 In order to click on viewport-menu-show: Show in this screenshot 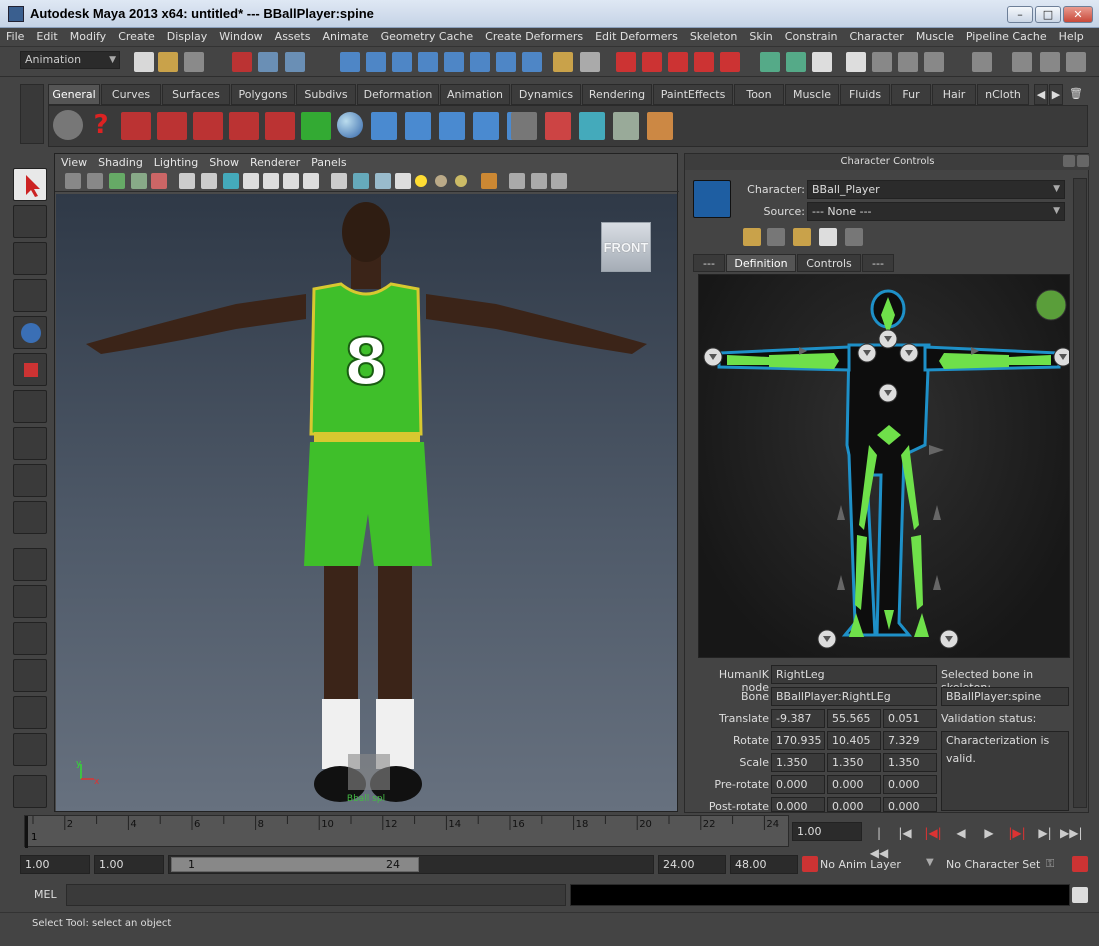, I will do `click(223, 161)`.